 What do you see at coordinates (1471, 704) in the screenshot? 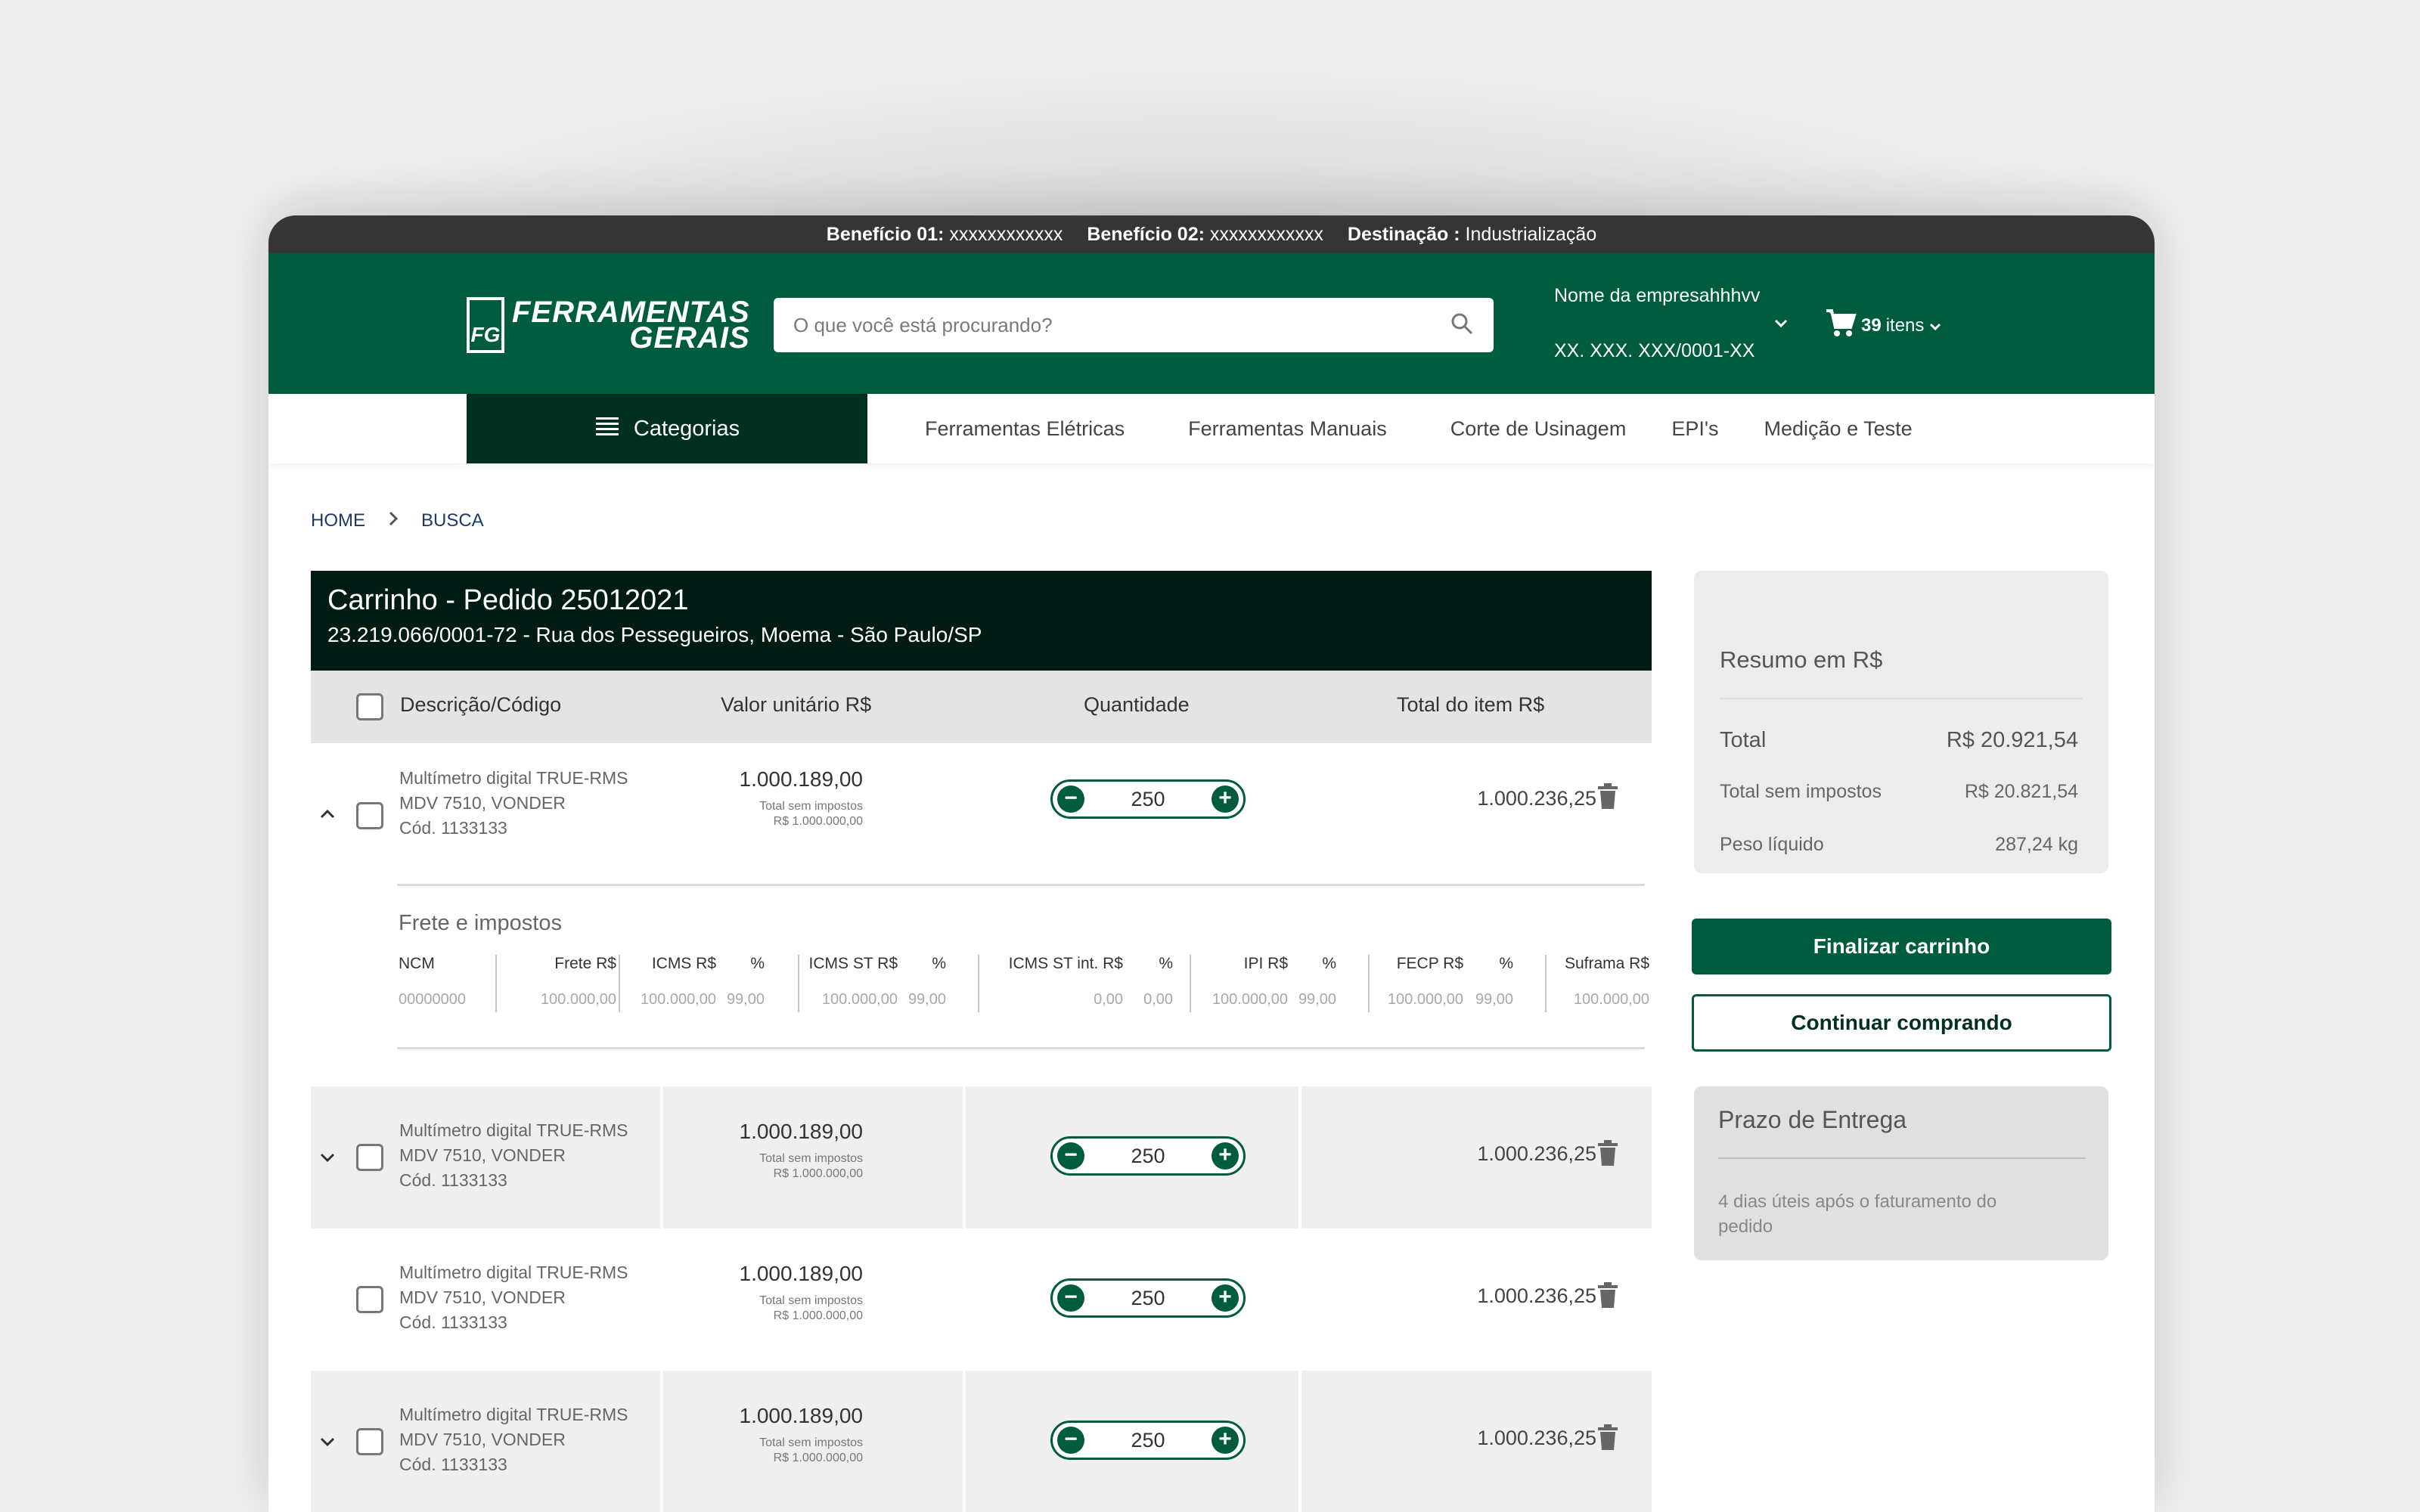
I see `col-total: Total do item R$` at bounding box center [1471, 704].